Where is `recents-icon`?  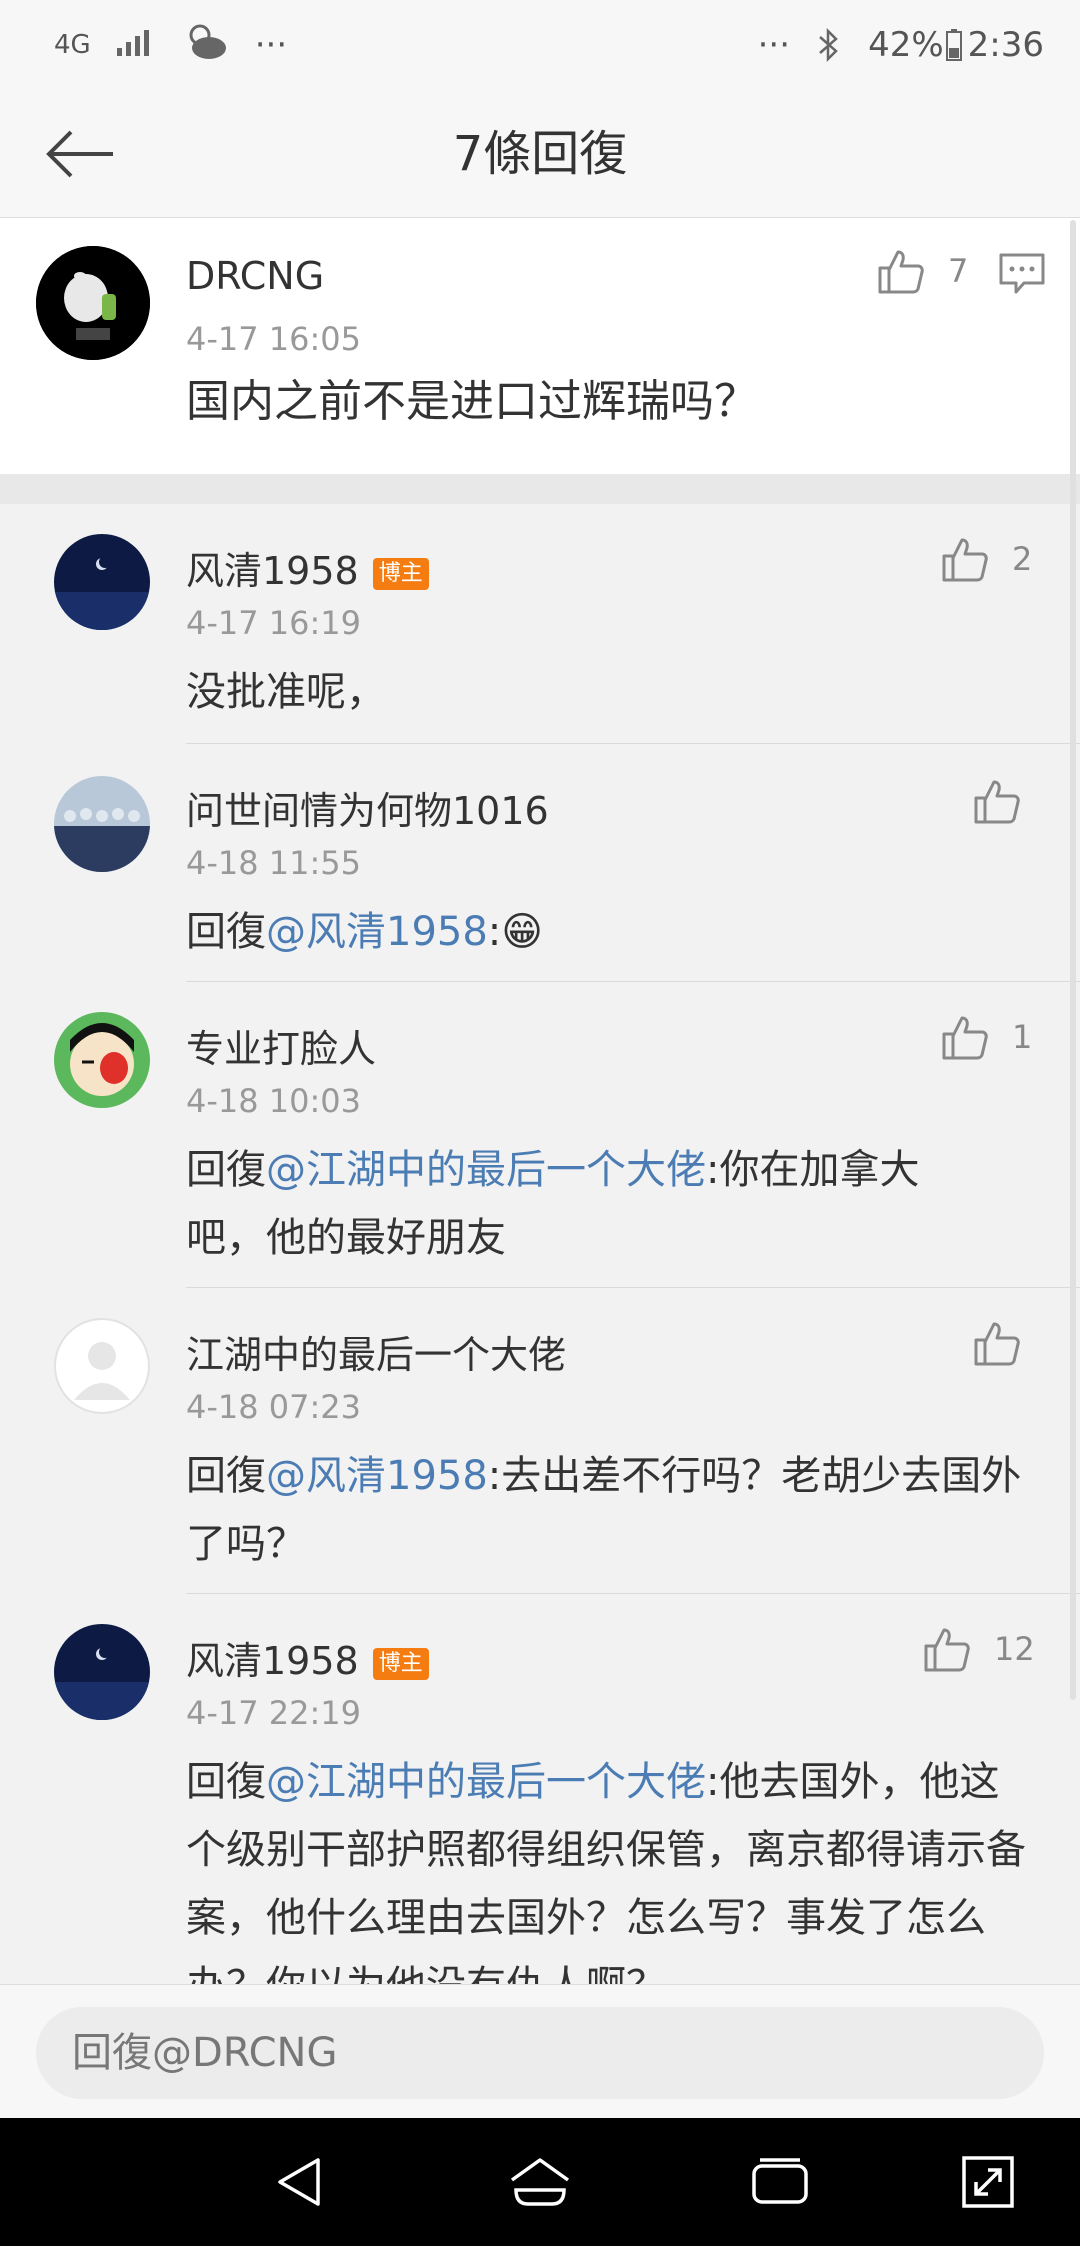 recents-icon is located at coordinates (780, 2181).